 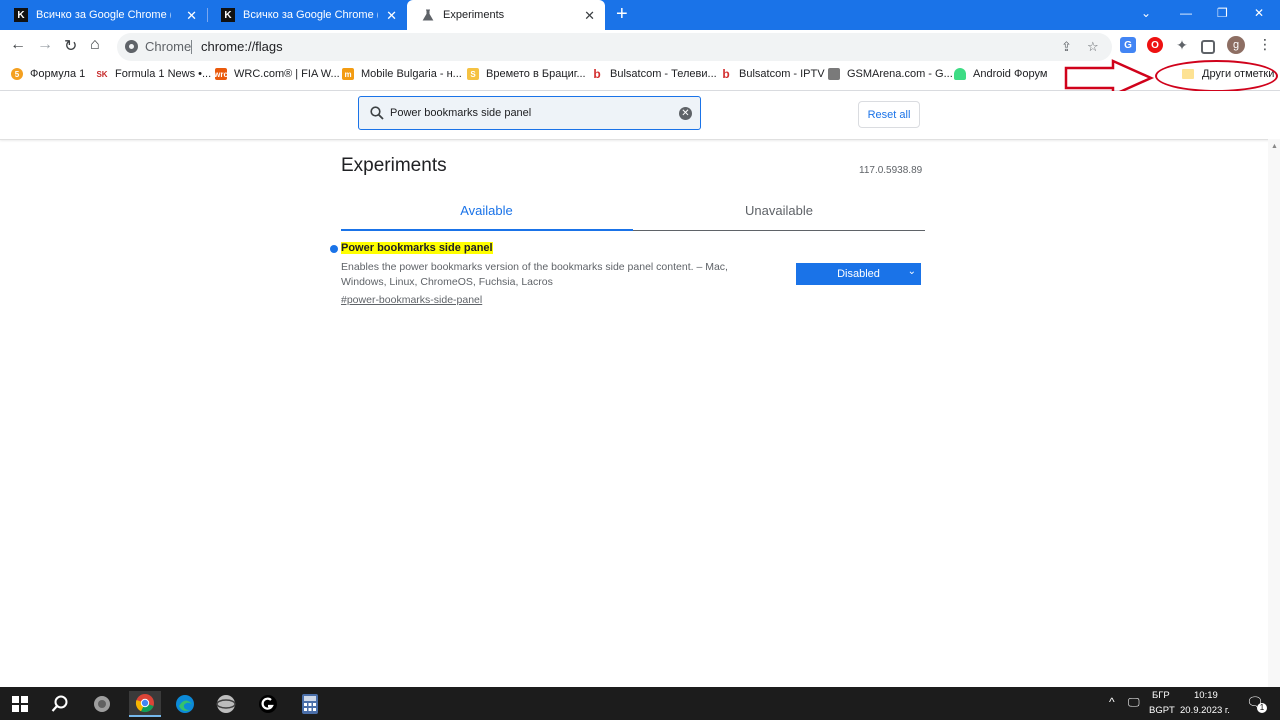 What do you see at coordinates (960, 74) in the screenshot?
I see `android-icon` at bounding box center [960, 74].